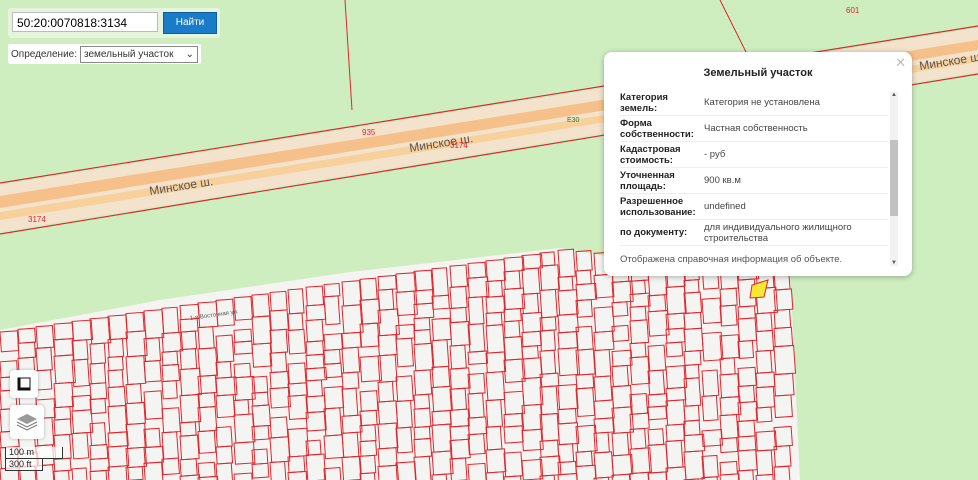  What do you see at coordinates (644, 102) in the screenshot?
I see `info-key: Категория земель:` at bounding box center [644, 102].